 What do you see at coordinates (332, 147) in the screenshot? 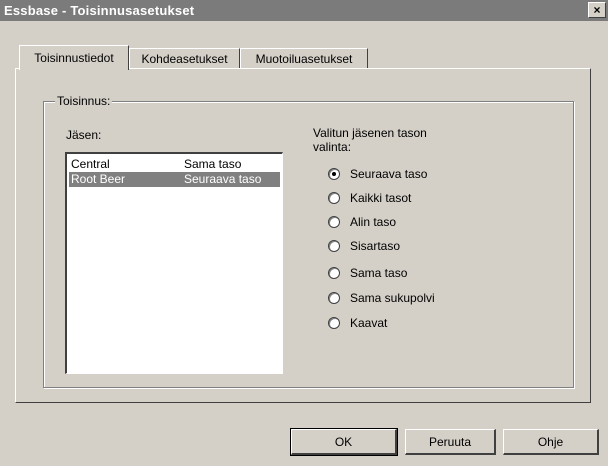
I see `level-choice-label-line2: valinta:` at bounding box center [332, 147].